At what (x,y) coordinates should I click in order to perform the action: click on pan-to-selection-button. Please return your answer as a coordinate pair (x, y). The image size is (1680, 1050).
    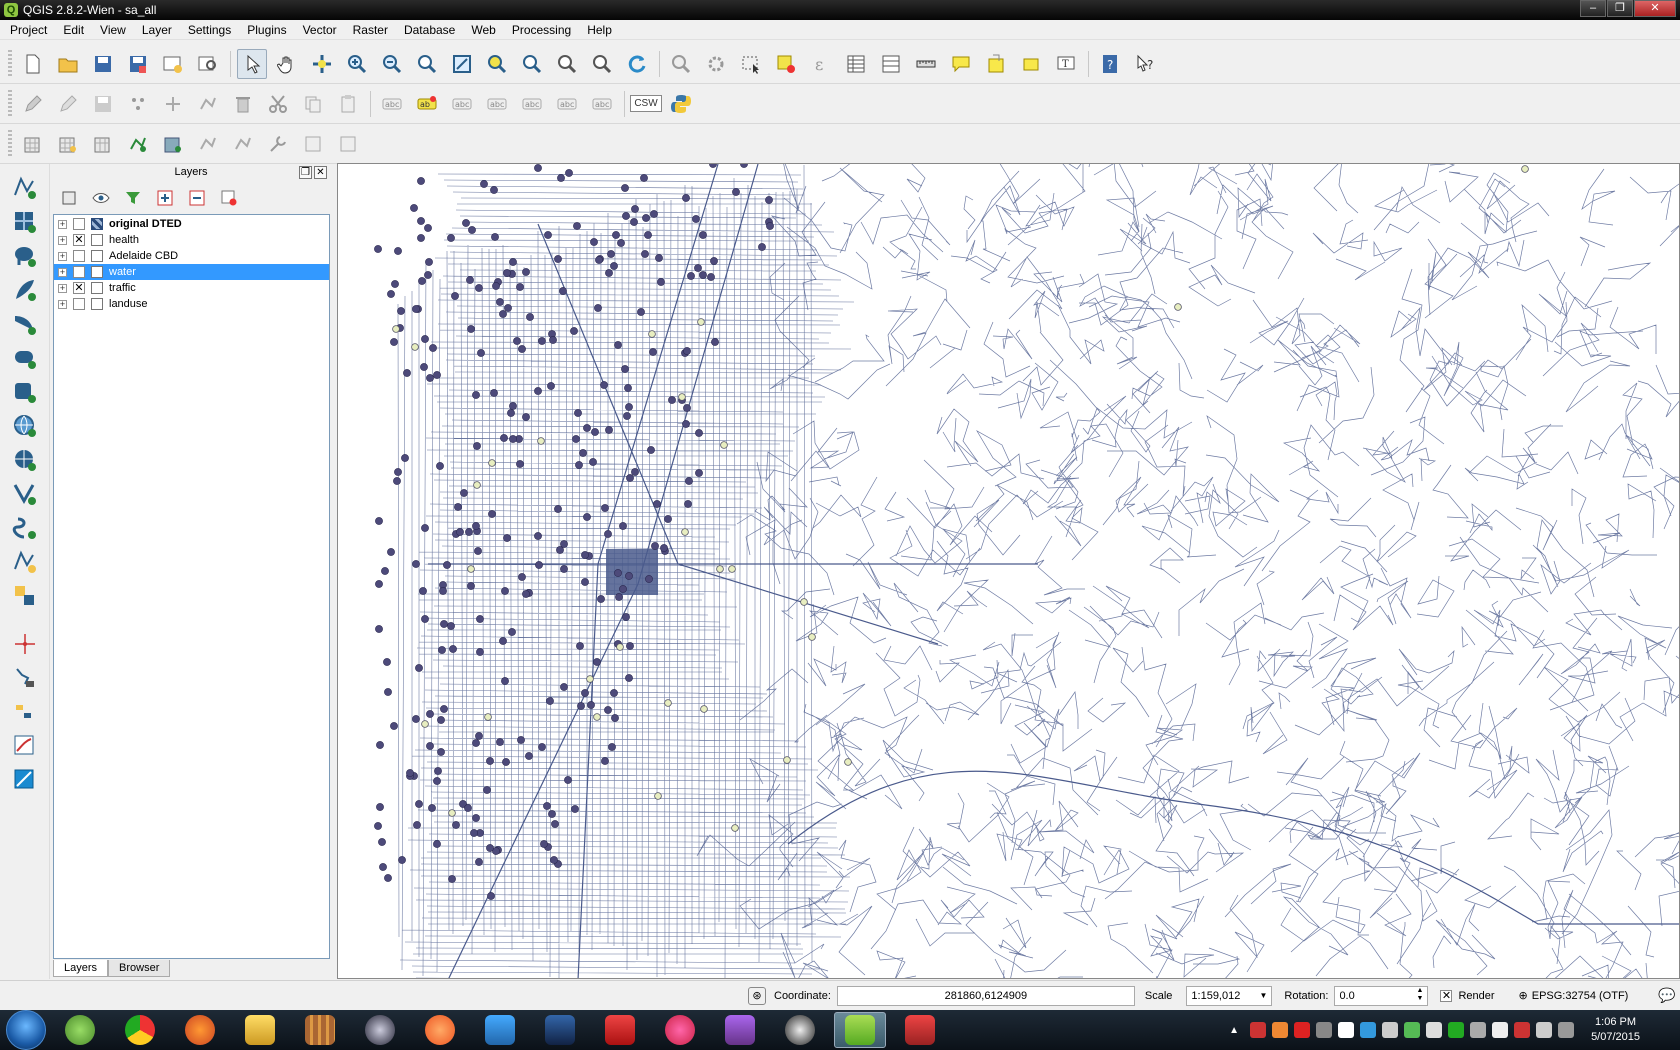
    Looking at the image, I should click on (322, 64).